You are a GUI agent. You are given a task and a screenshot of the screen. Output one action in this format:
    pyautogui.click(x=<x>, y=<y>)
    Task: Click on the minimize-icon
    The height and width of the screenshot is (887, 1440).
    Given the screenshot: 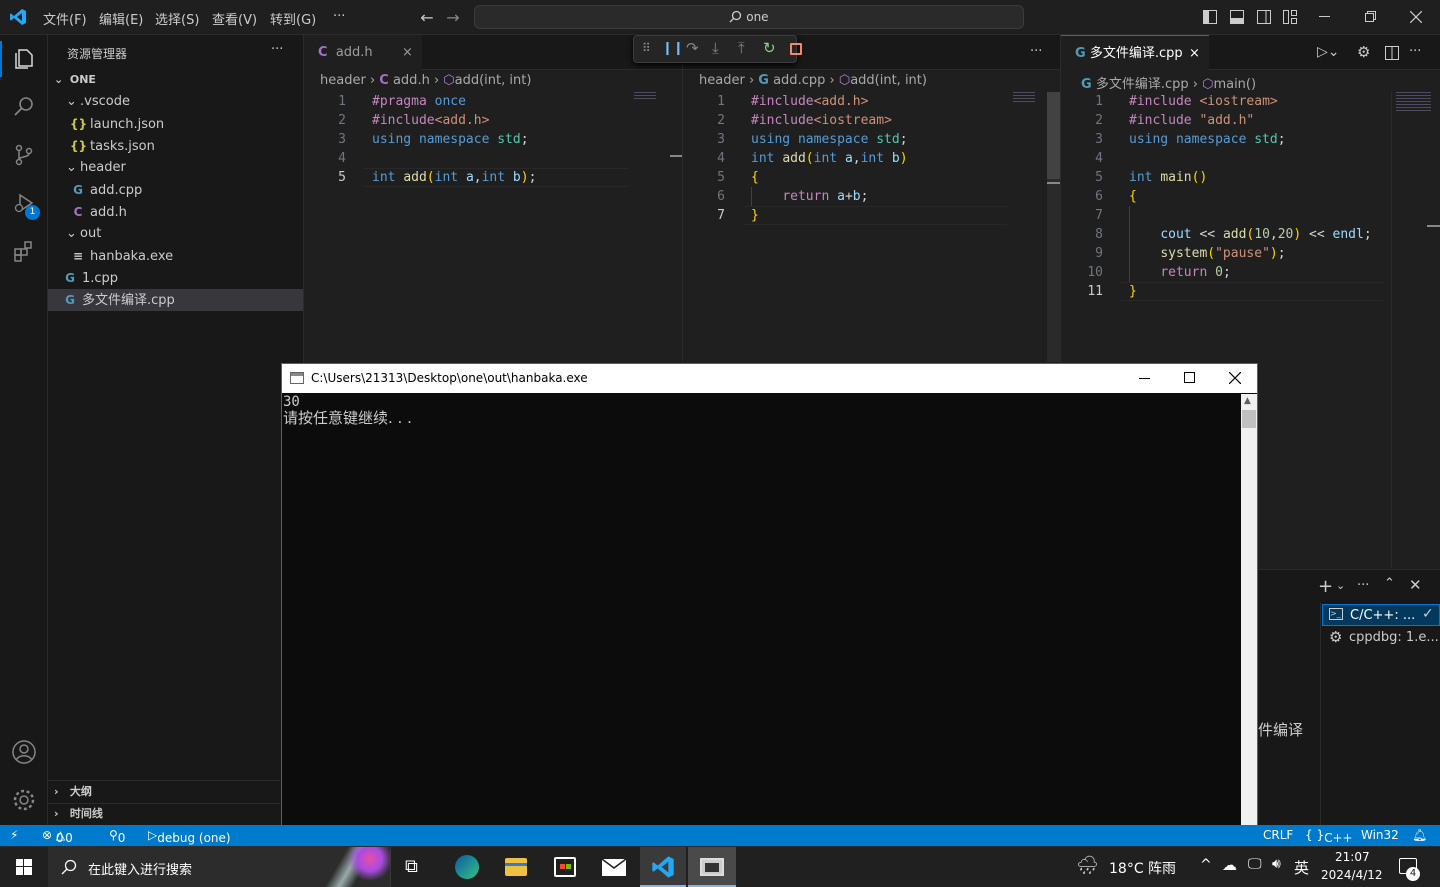 What is the action you would take?
    pyautogui.click(x=1324, y=16)
    